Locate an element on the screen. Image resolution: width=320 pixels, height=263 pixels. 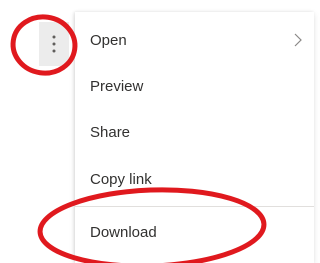
more-options-button is located at coordinates (54, 44).